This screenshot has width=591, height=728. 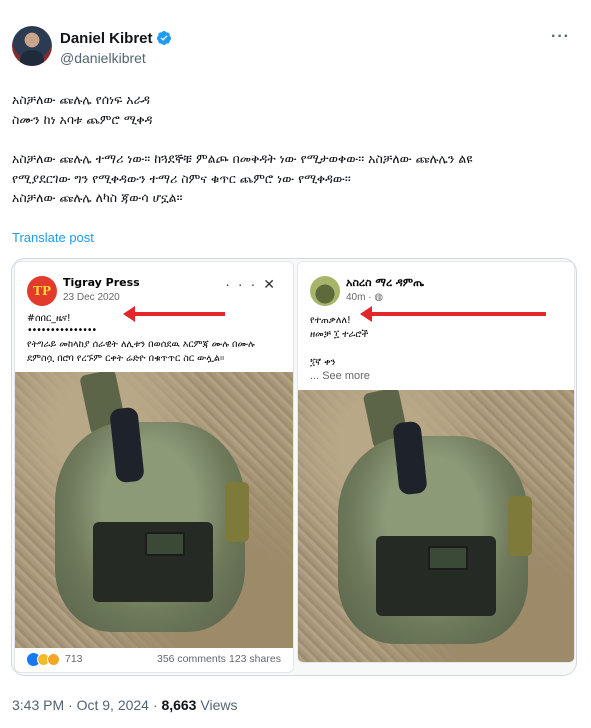 I want to click on reaction-count: 713, so click(x=74, y=659).